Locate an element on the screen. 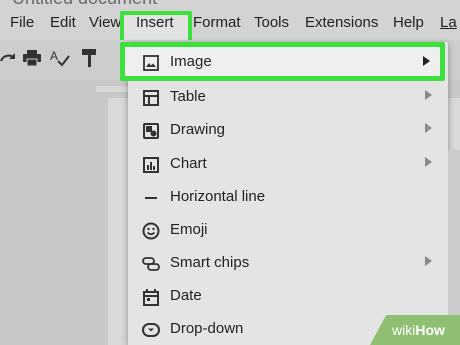  insert-menu-label: Date is located at coordinates (186, 295).